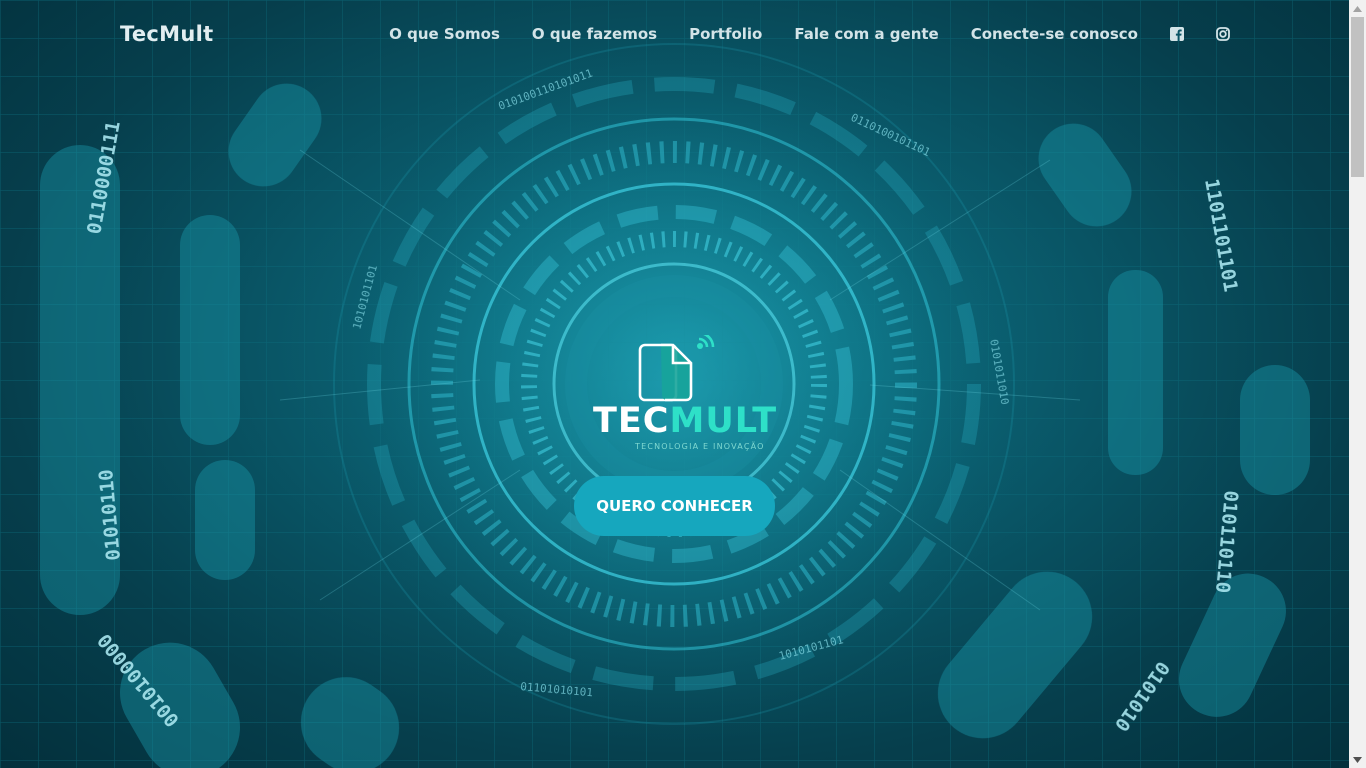  Describe the element at coordinates (1357, 8) in the screenshot. I see `scroll-up-arrow-icon` at that location.